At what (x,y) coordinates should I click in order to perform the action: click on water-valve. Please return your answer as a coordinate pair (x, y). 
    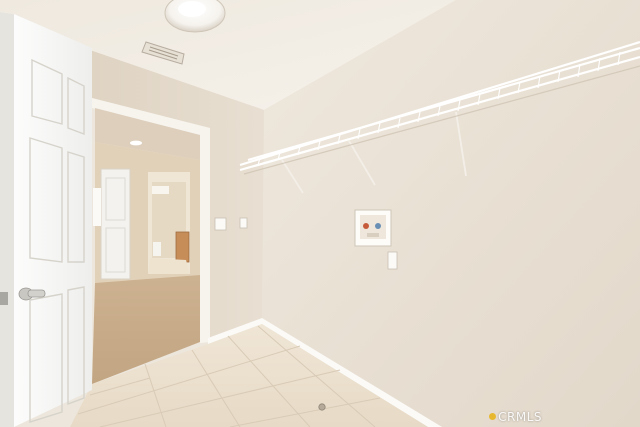
    Looking at the image, I should click on (366, 226).